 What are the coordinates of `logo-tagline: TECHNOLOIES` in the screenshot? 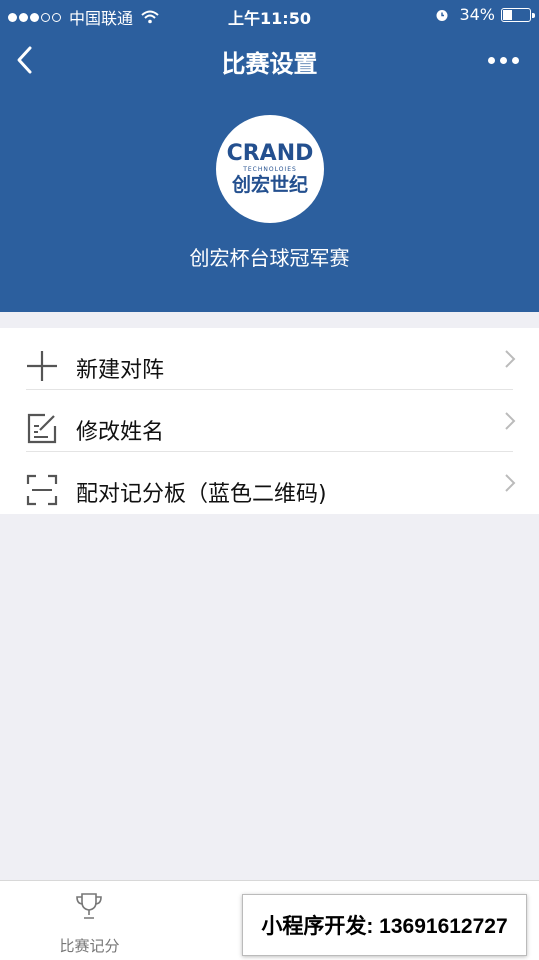 It's located at (270, 169).